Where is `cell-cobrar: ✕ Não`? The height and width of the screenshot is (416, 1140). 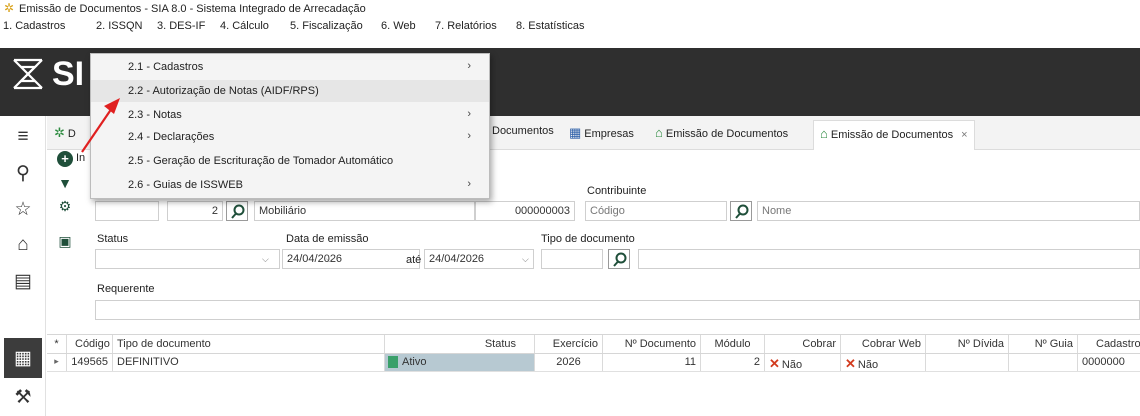
cell-cobrar: ✕ Não is located at coordinates (803, 362).